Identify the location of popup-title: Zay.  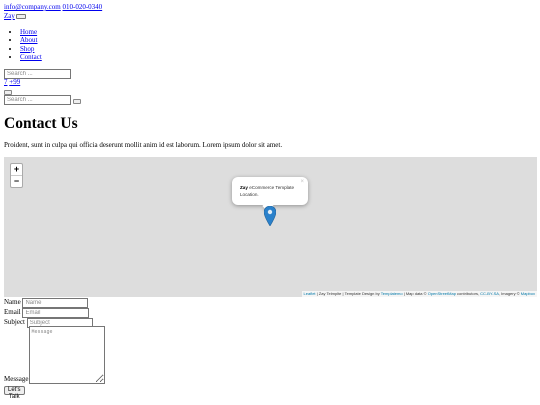
(244, 187).